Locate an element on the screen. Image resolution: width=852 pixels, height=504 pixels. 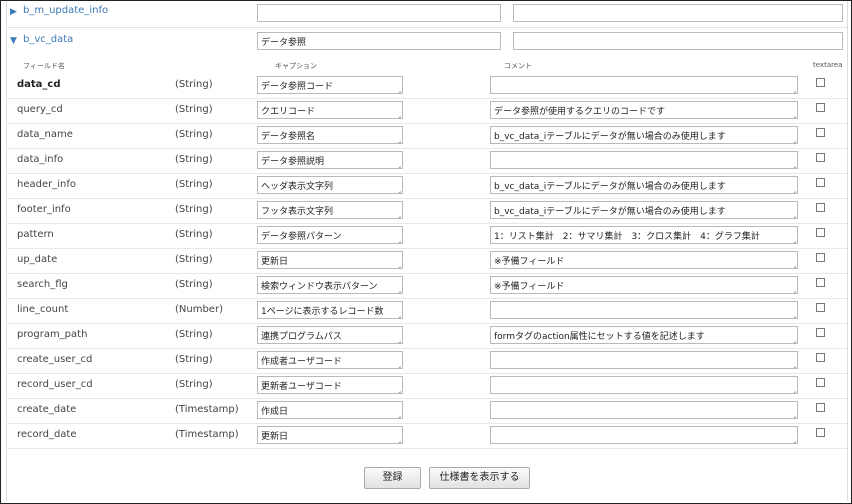
field-name: data_name is located at coordinates (45, 134).